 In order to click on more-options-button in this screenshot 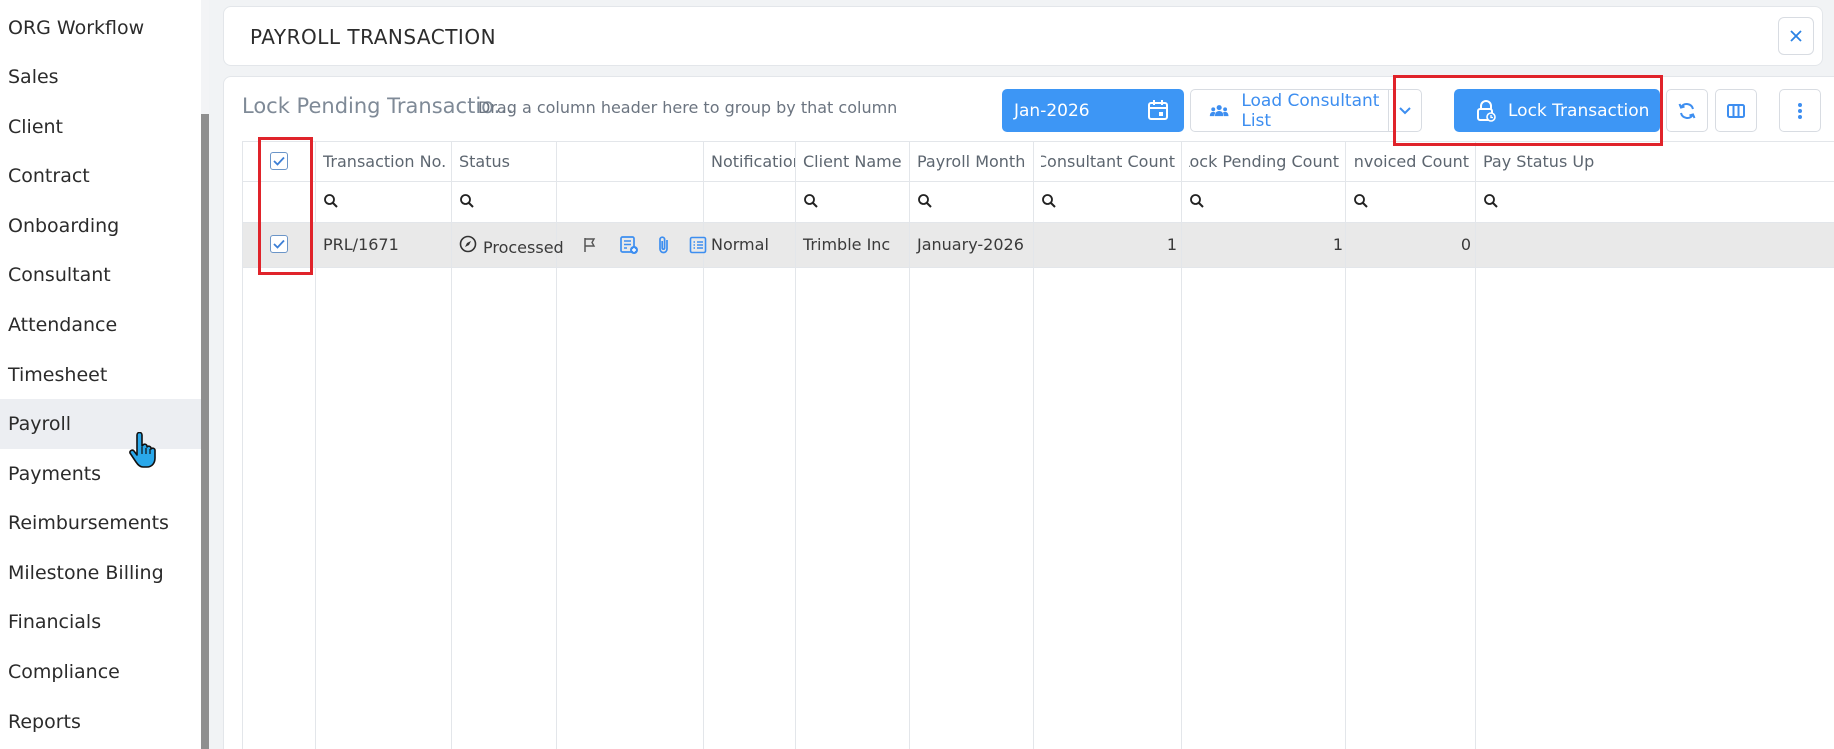, I will do `click(1800, 110)`.